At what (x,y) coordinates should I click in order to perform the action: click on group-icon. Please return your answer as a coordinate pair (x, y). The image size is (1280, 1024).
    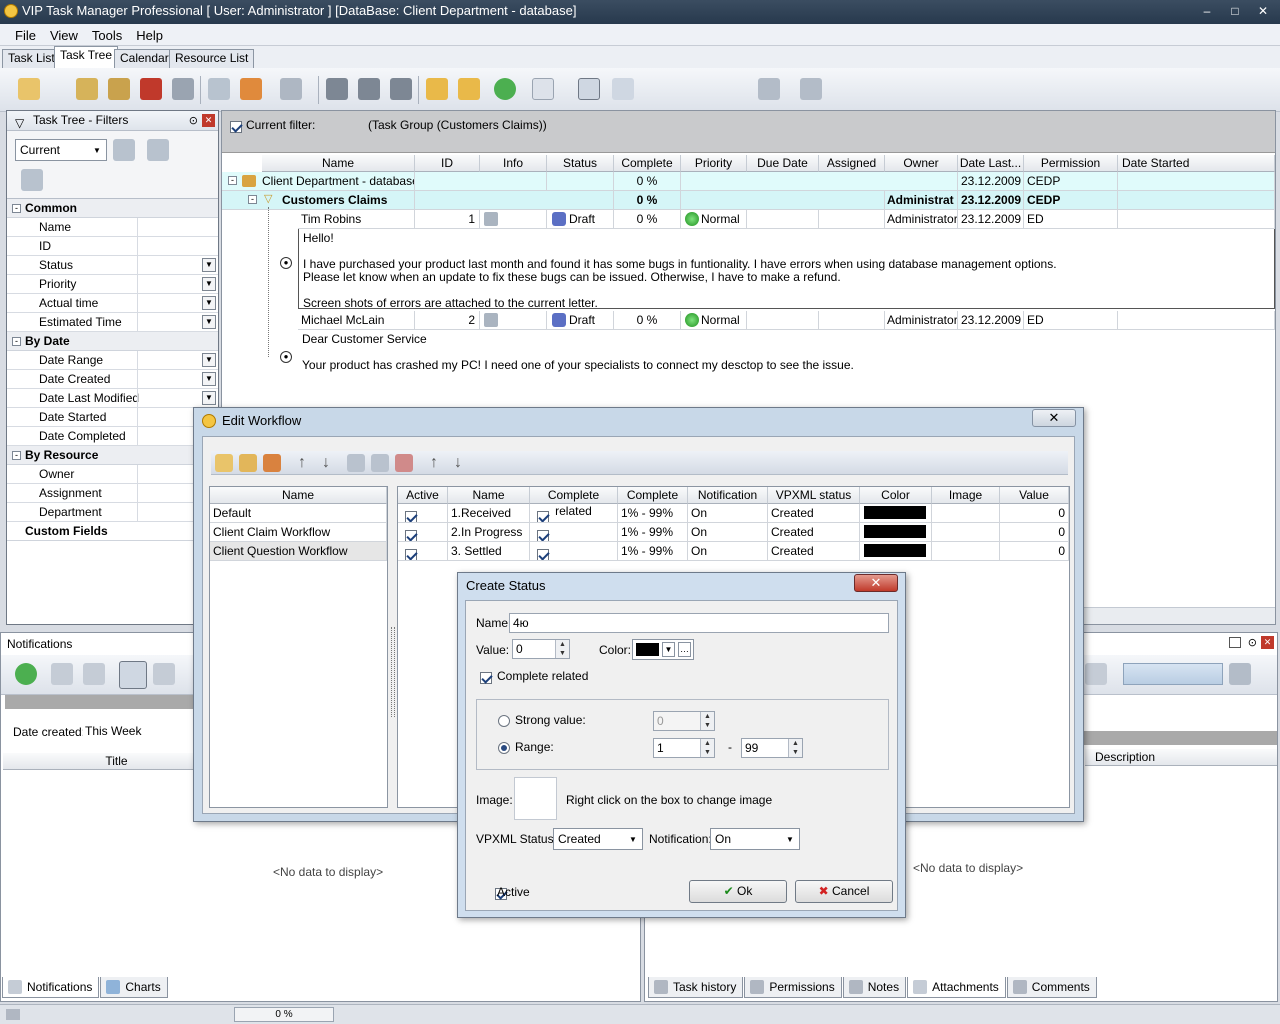
    Looking at the image, I should click on (219, 89).